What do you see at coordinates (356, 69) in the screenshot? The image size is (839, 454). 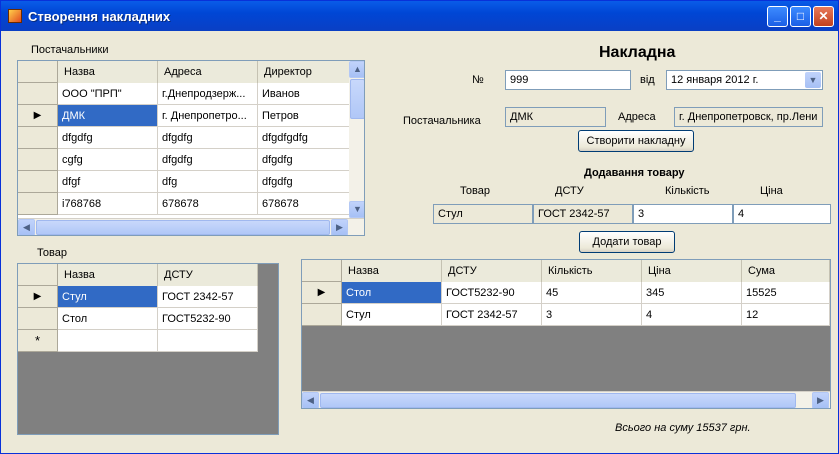 I see `scroll-up-icon: ▲` at bounding box center [356, 69].